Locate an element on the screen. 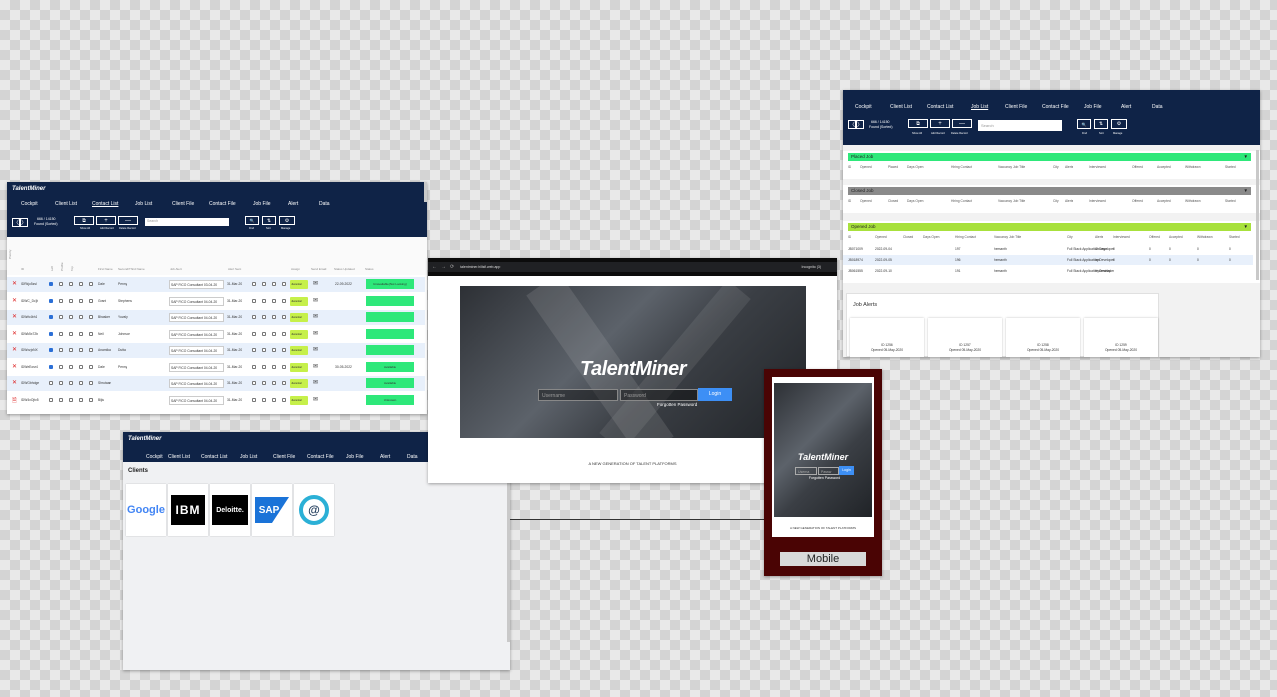 This screenshot has height=697, width=1277. next-record-button: 〉 is located at coordinates (24, 222).